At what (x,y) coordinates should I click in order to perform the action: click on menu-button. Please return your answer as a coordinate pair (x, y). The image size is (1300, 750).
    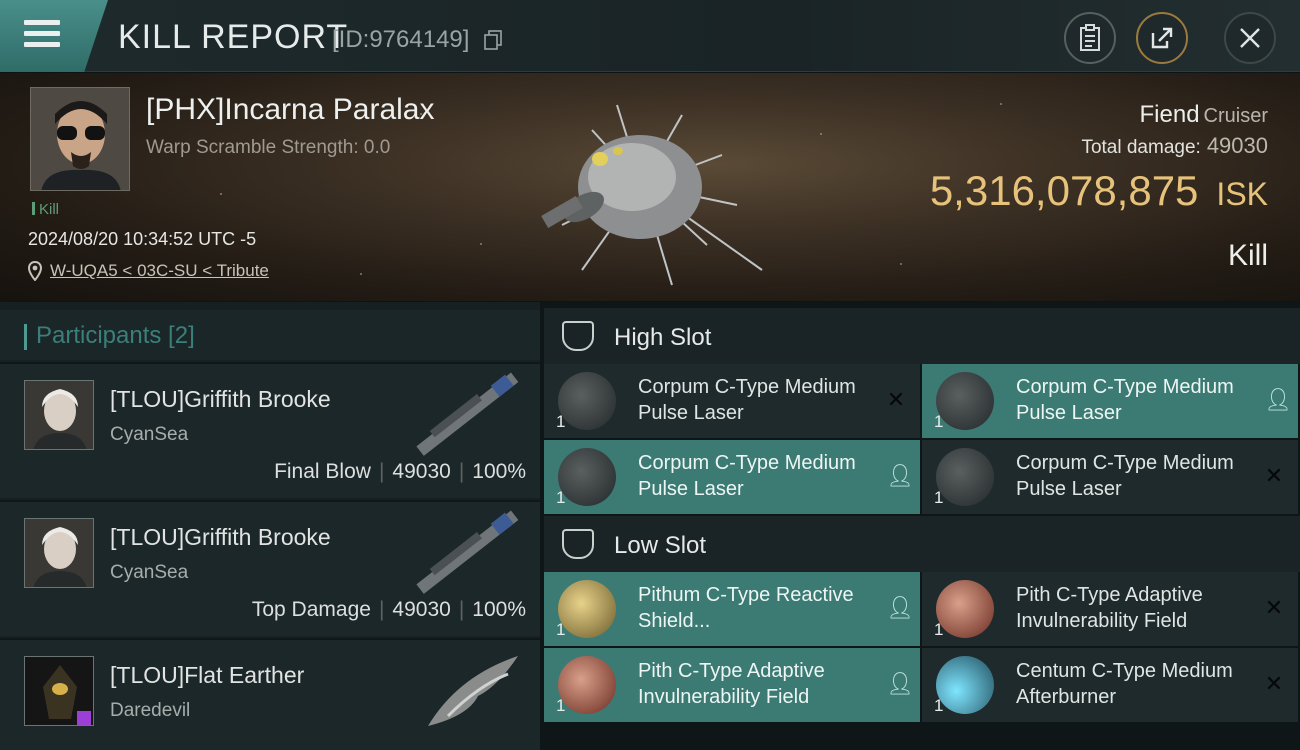
    Looking at the image, I should click on (54, 36).